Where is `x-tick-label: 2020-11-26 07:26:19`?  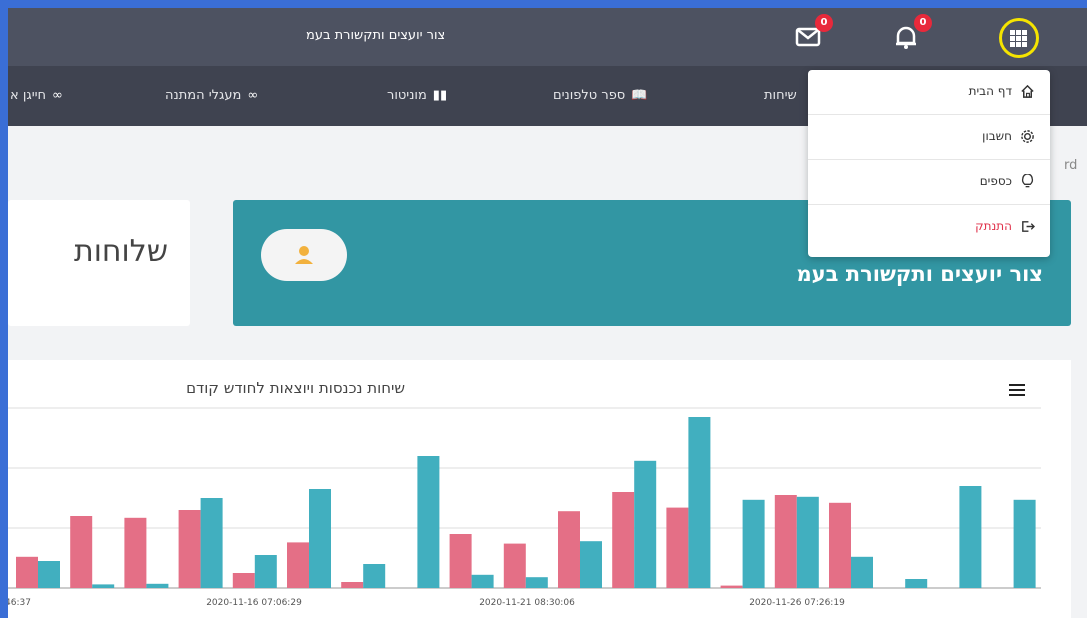 x-tick-label: 2020-11-26 07:26:19 is located at coordinates (797, 603).